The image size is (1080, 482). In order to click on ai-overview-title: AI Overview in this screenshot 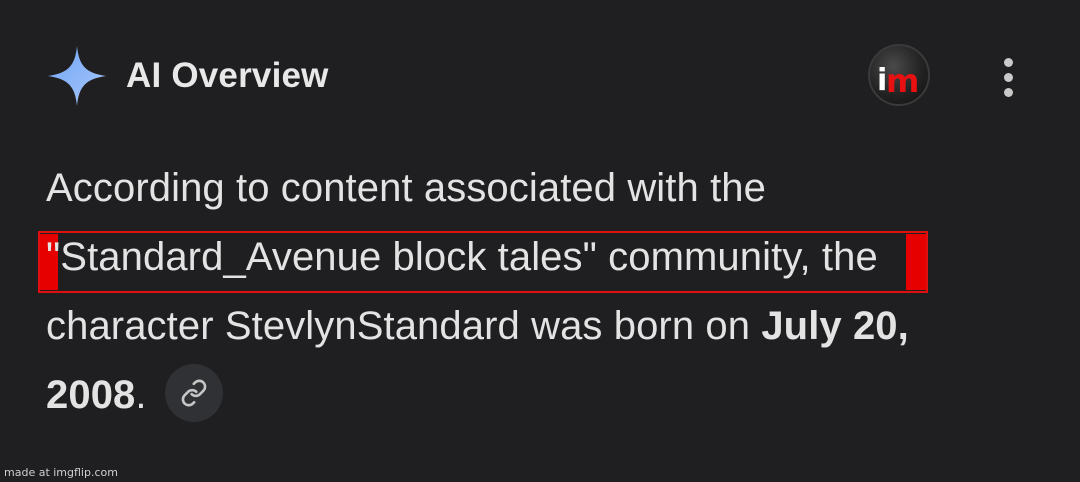, I will do `click(227, 75)`.